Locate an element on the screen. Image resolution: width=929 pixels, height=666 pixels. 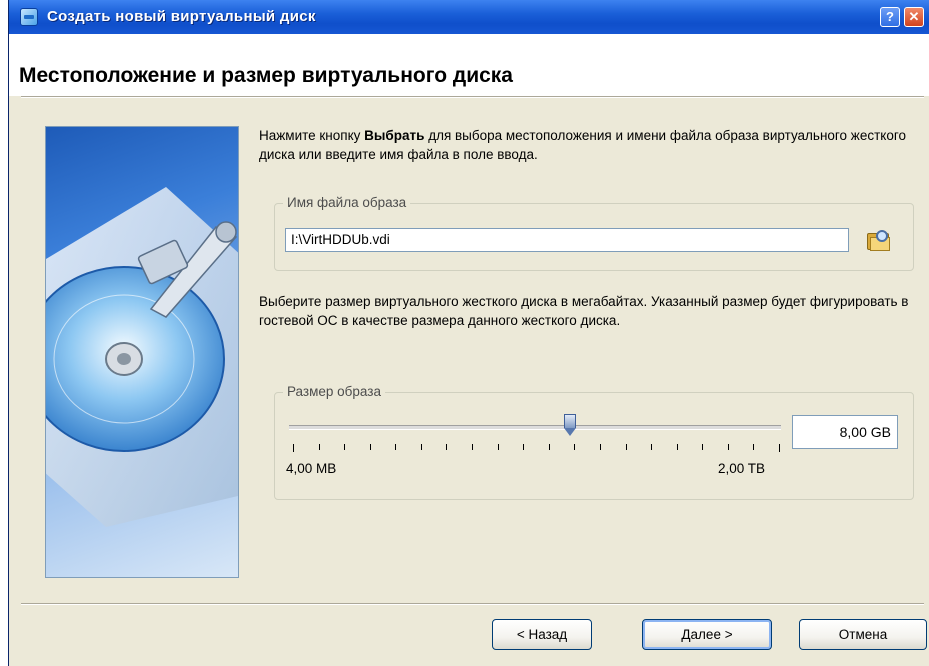
file-description-prefix: Нажмите кнопку is located at coordinates (312, 135).